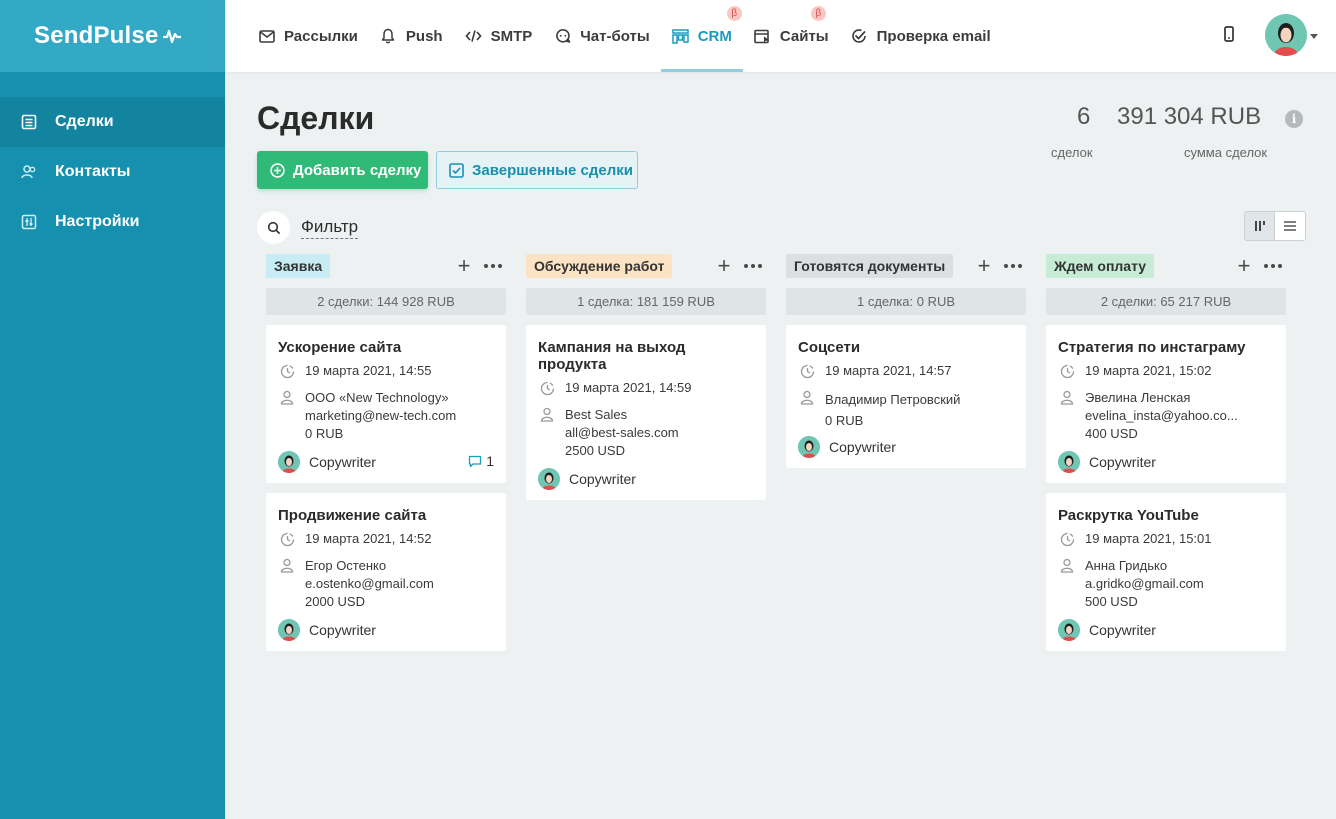  I want to click on pulse-icon, so click(171, 36).